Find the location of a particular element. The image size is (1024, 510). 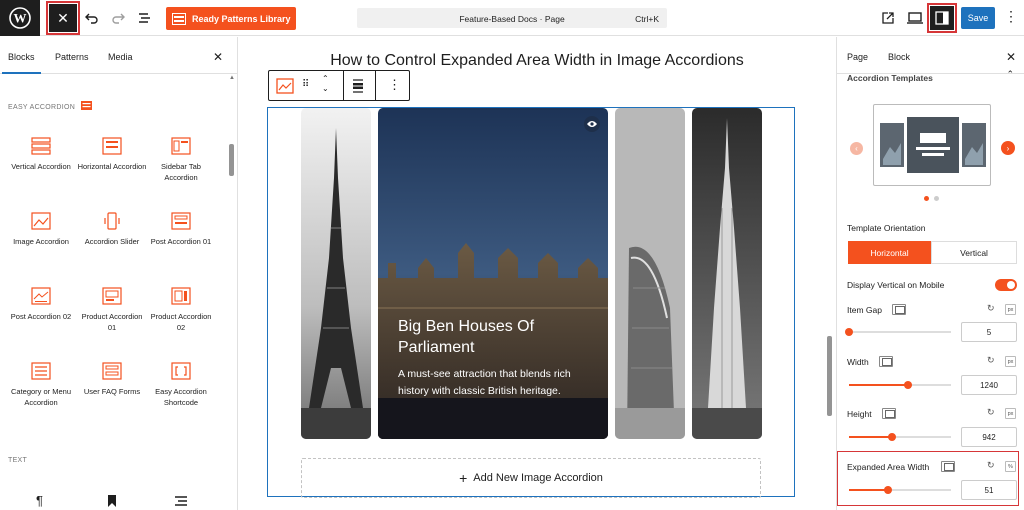

paragraph-block-icon: ¶ is located at coordinates (39, 500).